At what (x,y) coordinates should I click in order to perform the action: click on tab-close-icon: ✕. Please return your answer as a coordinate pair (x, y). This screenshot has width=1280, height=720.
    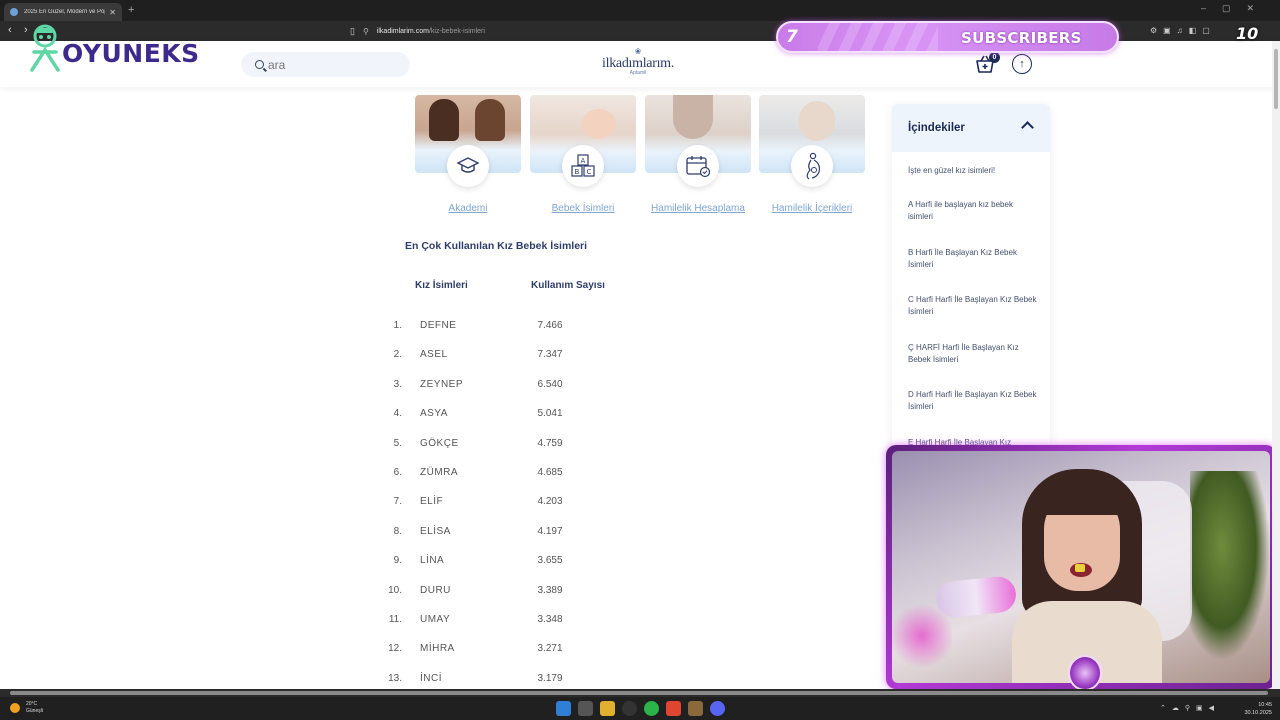
    Looking at the image, I should click on (112, 12).